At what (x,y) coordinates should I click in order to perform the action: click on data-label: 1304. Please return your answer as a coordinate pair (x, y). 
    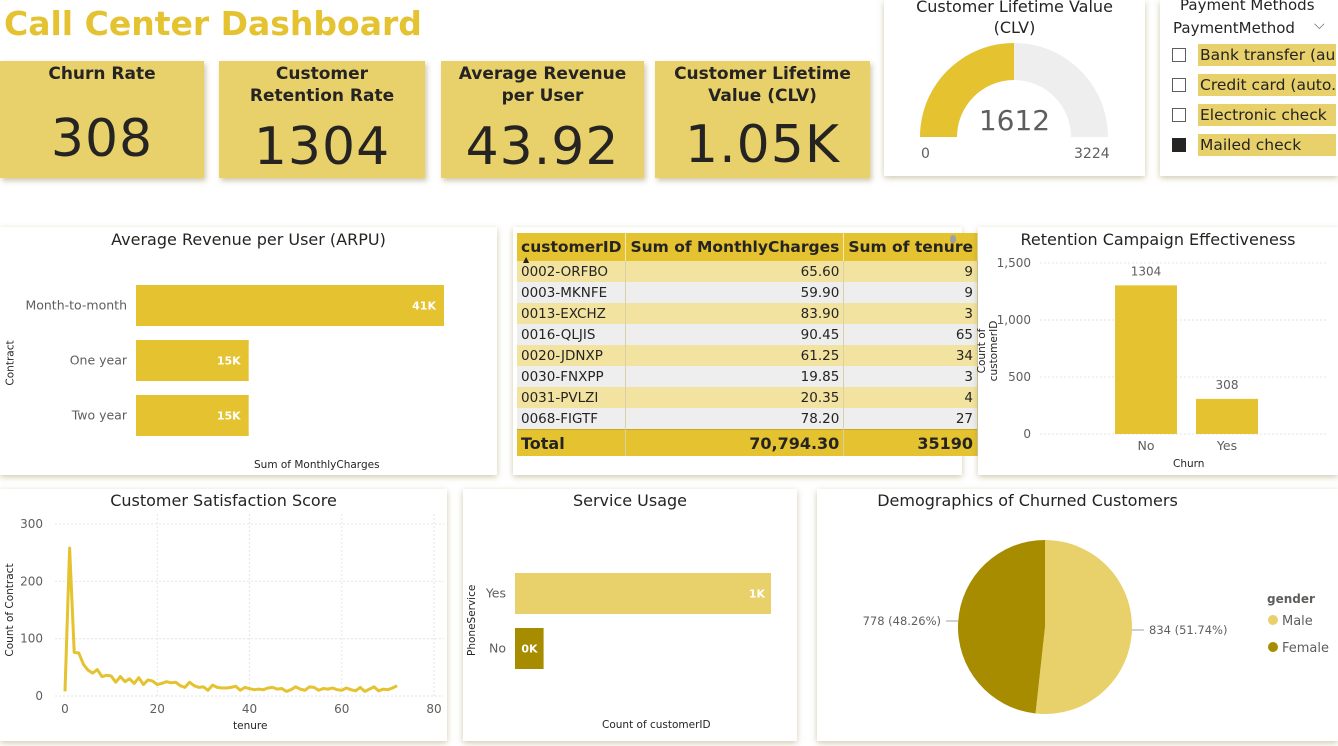
    Looking at the image, I should click on (1146, 271).